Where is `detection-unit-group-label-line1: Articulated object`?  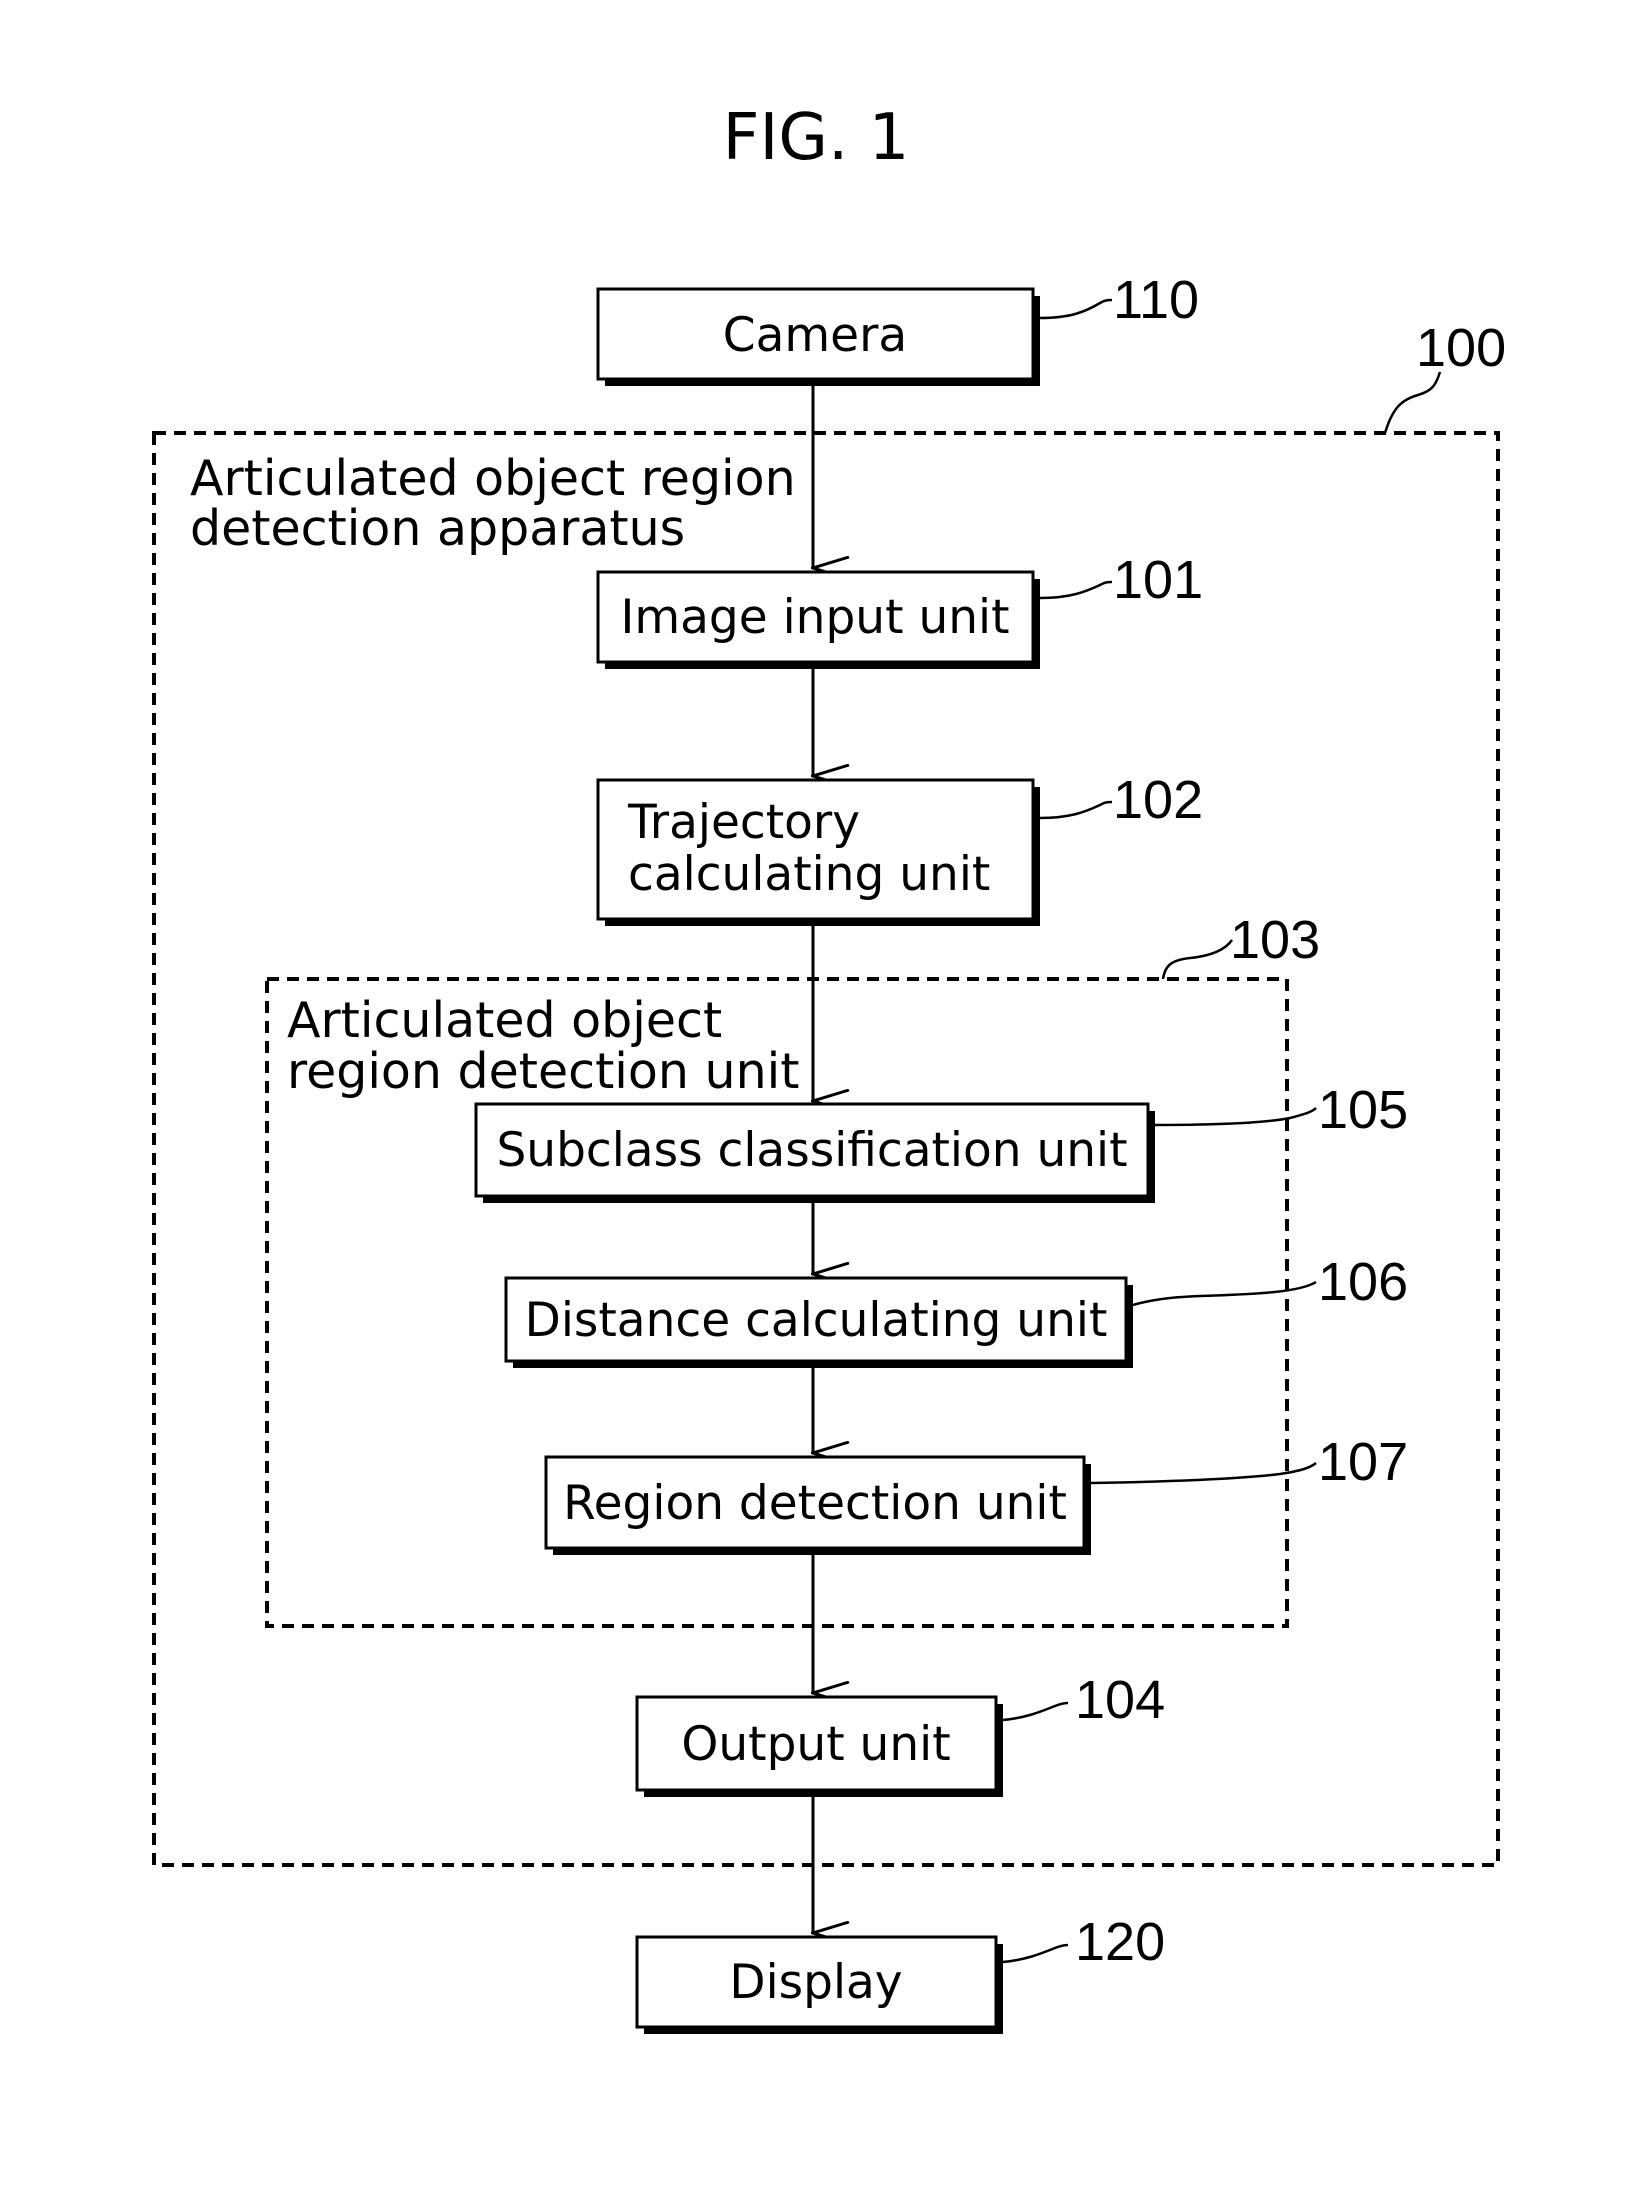 detection-unit-group-label-line1: Articulated object is located at coordinates (504, 1020).